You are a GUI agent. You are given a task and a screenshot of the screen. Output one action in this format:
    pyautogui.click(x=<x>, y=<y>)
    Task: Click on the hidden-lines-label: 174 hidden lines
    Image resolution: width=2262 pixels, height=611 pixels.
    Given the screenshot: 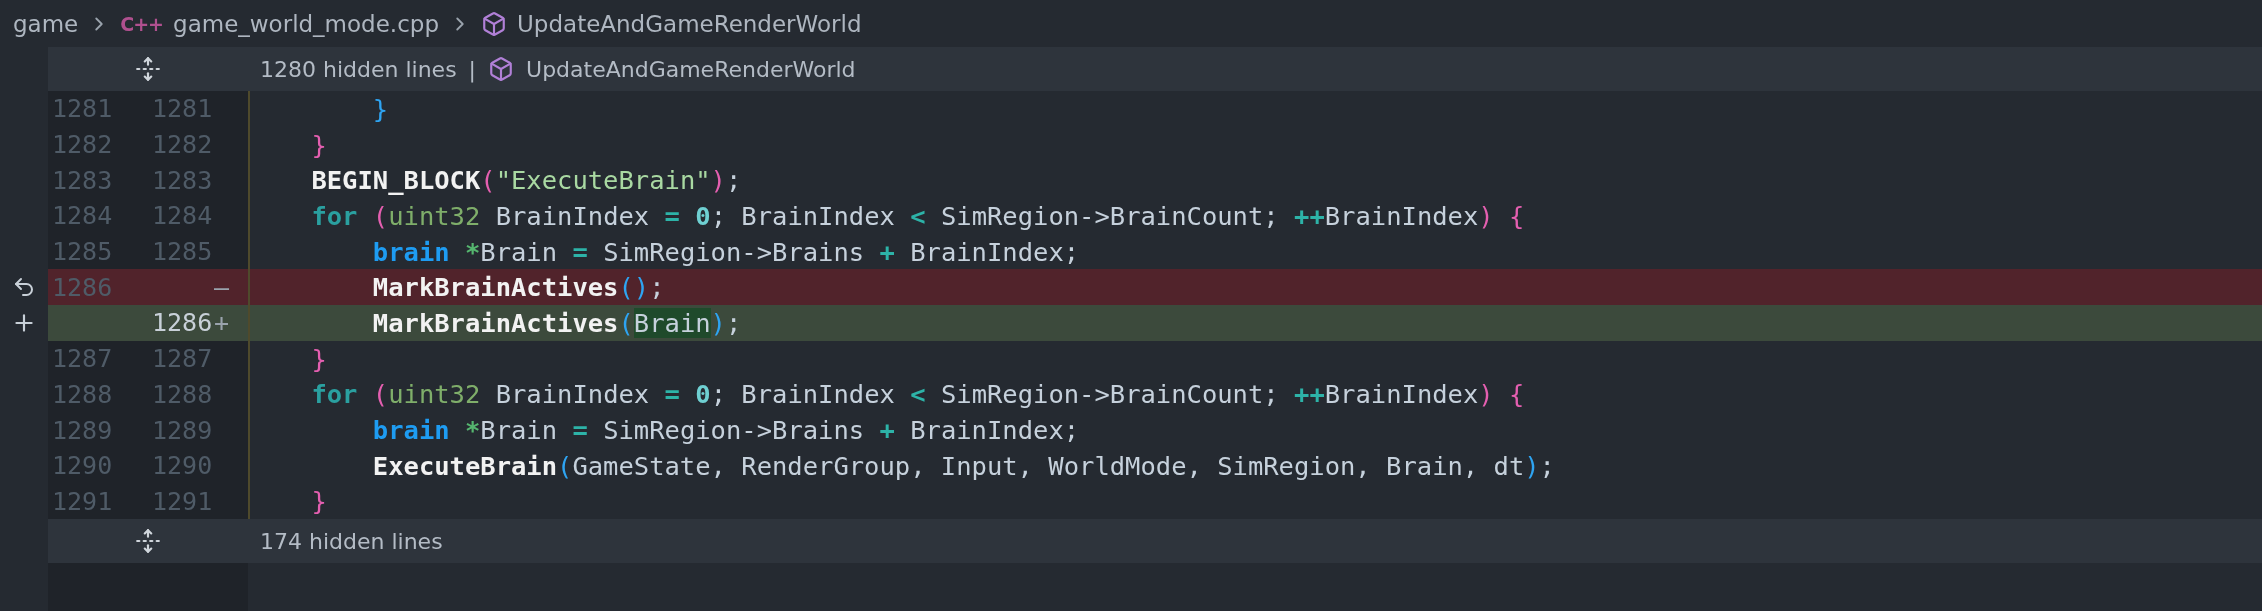 What is the action you would take?
    pyautogui.click(x=351, y=541)
    